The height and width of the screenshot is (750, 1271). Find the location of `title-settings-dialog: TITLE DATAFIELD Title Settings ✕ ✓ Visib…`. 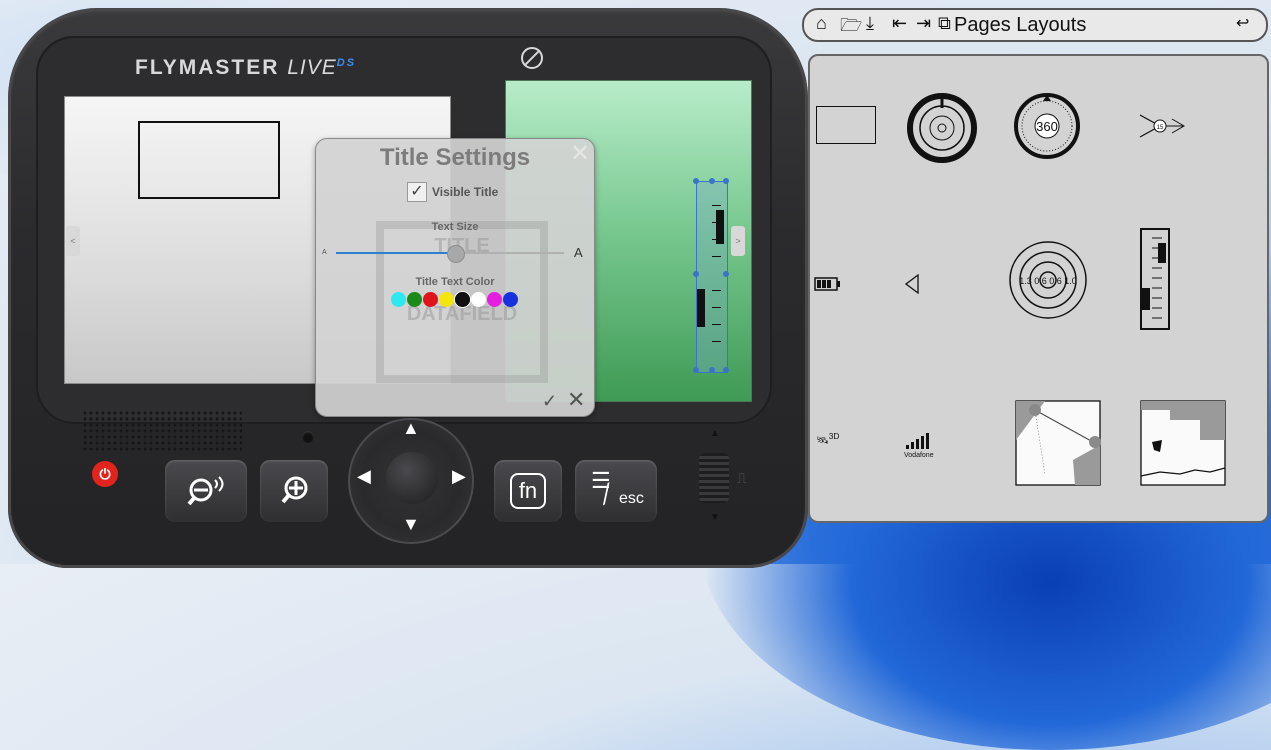

title-settings-dialog: TITLE DATAFIELD Title Settings ✕ ✓ Visib… is located at coordinates (455, 277).